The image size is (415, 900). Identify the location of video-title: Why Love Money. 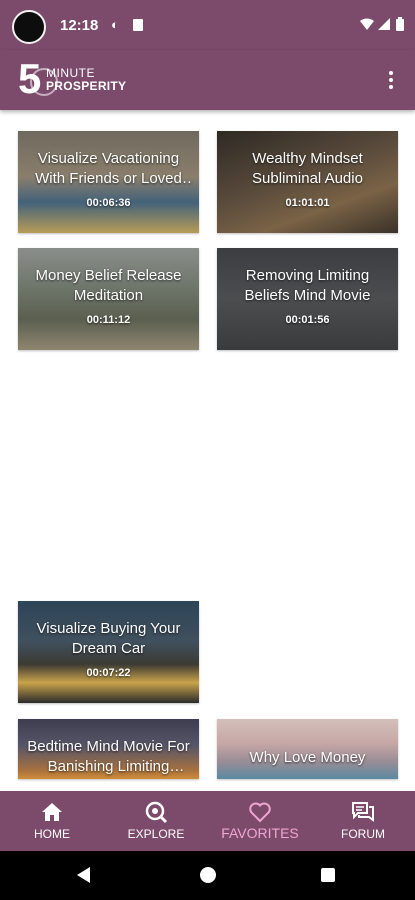
(307, 757).